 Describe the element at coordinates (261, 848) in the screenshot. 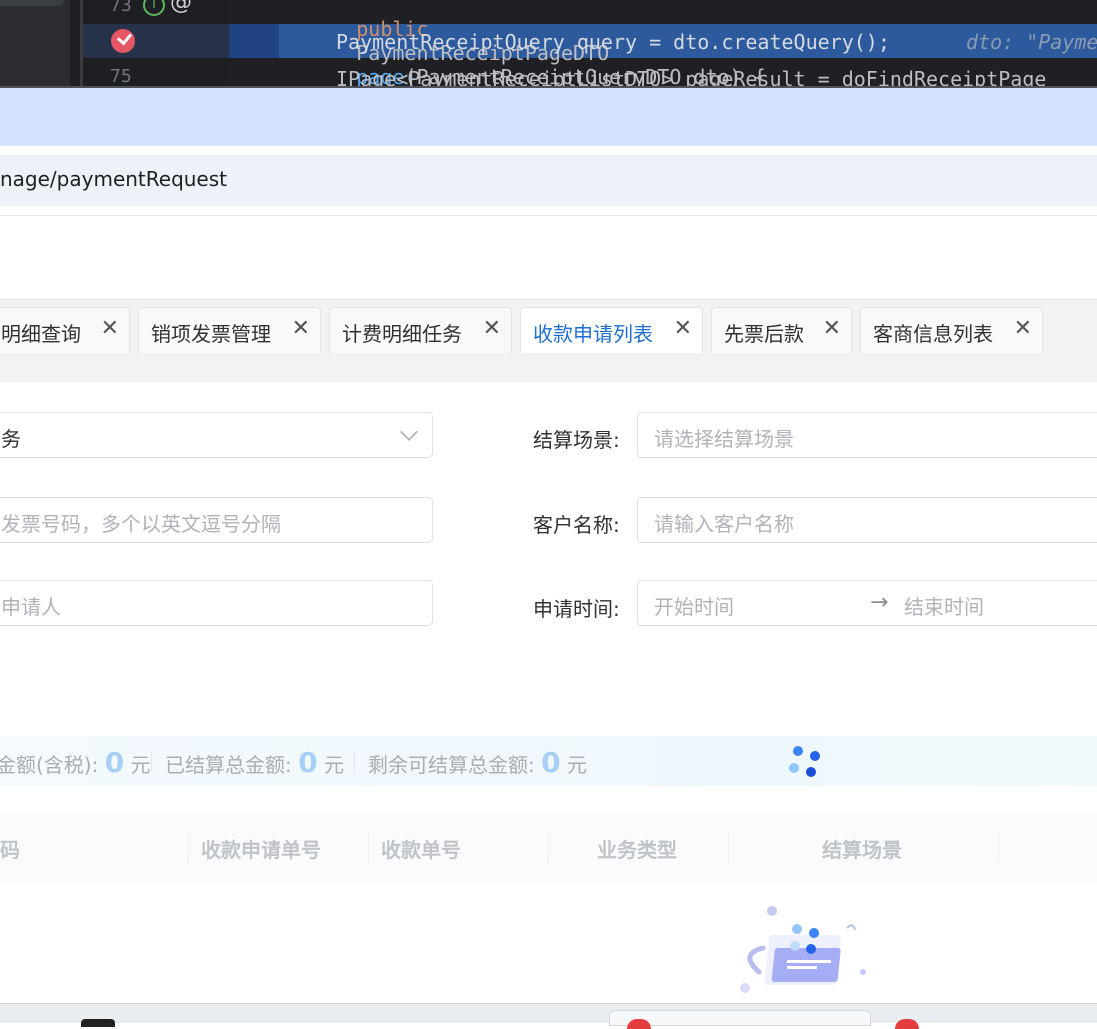

I see `column-header: 收款申请单号` at that location.